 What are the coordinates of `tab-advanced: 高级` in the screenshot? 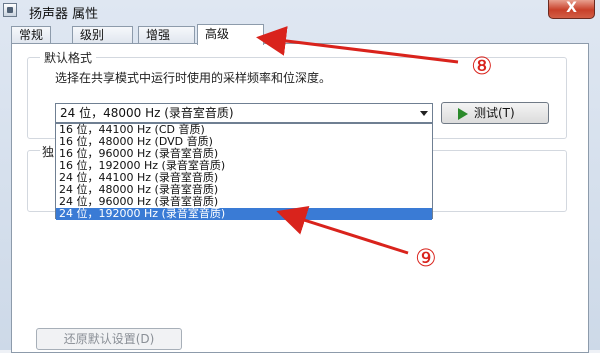 It's located at (230, 34).